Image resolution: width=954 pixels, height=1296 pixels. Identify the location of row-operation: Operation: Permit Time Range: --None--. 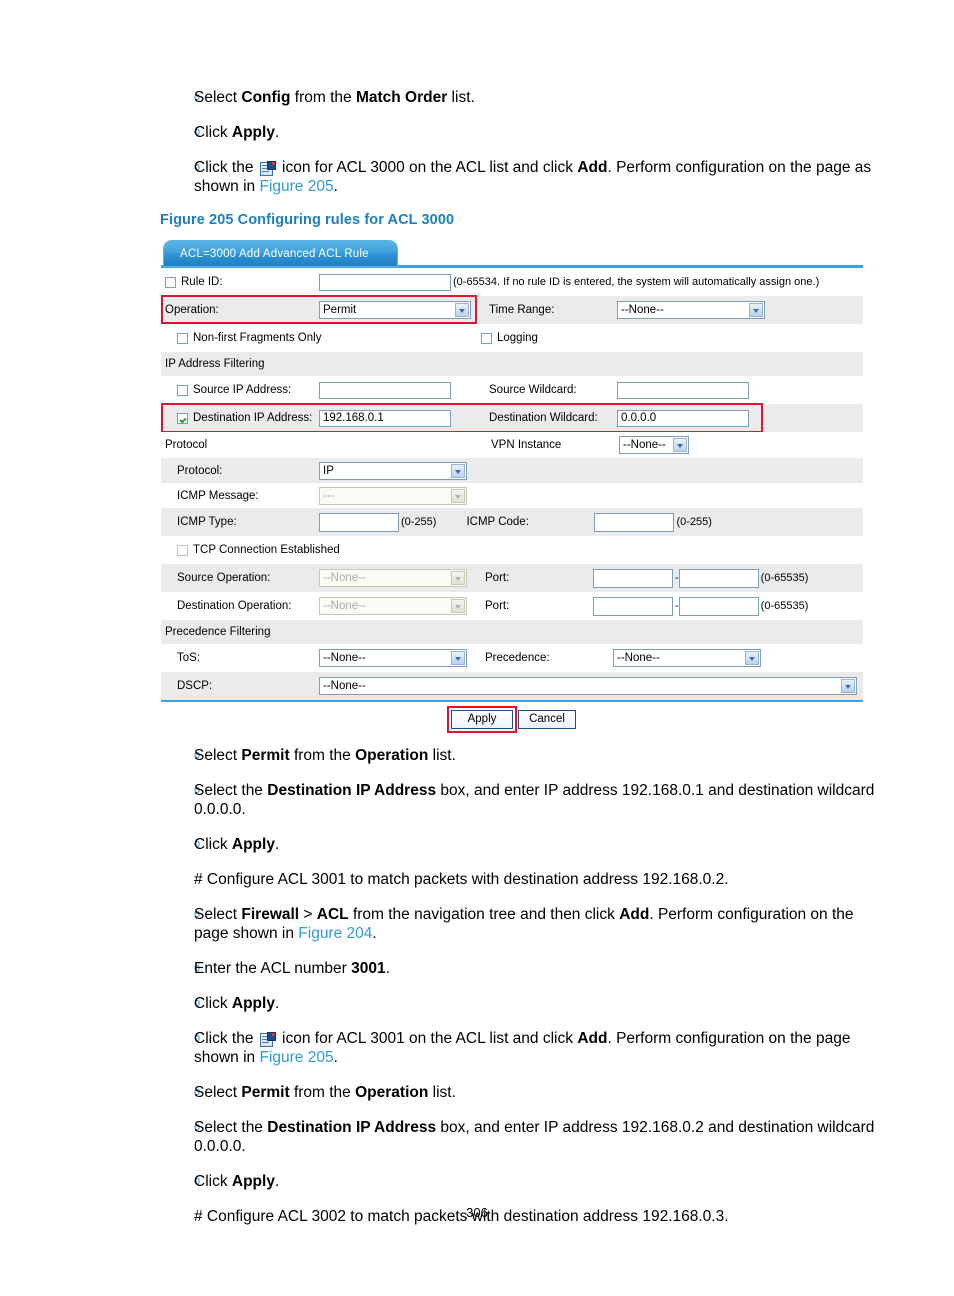
(512, 309).